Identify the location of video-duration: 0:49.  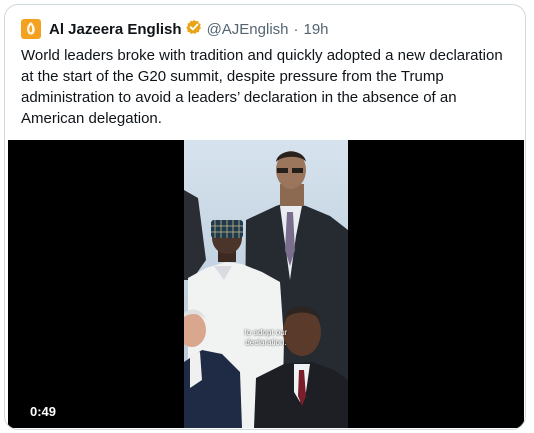
(43, 411).